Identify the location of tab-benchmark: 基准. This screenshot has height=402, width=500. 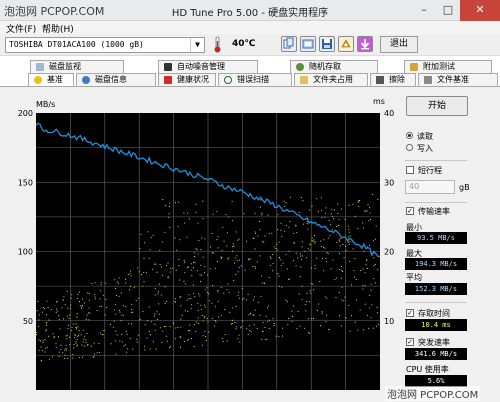
(51, 79).